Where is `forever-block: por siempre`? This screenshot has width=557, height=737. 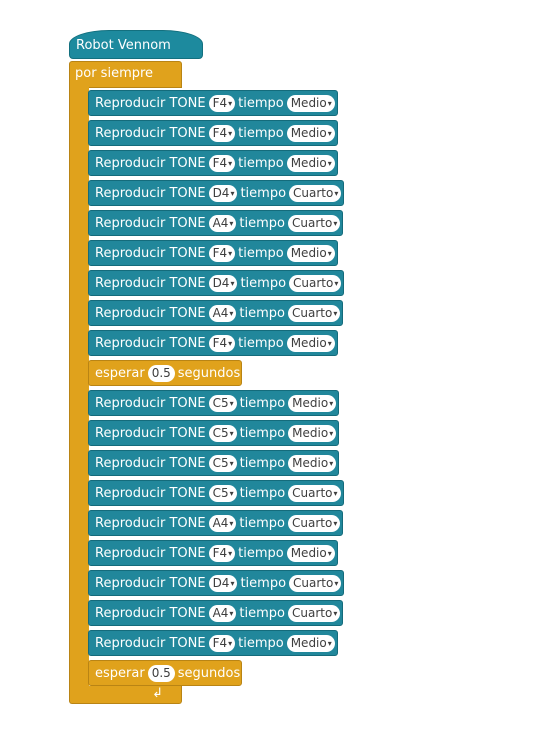 forever-block: por siempre is located at coordinates (125, 74).